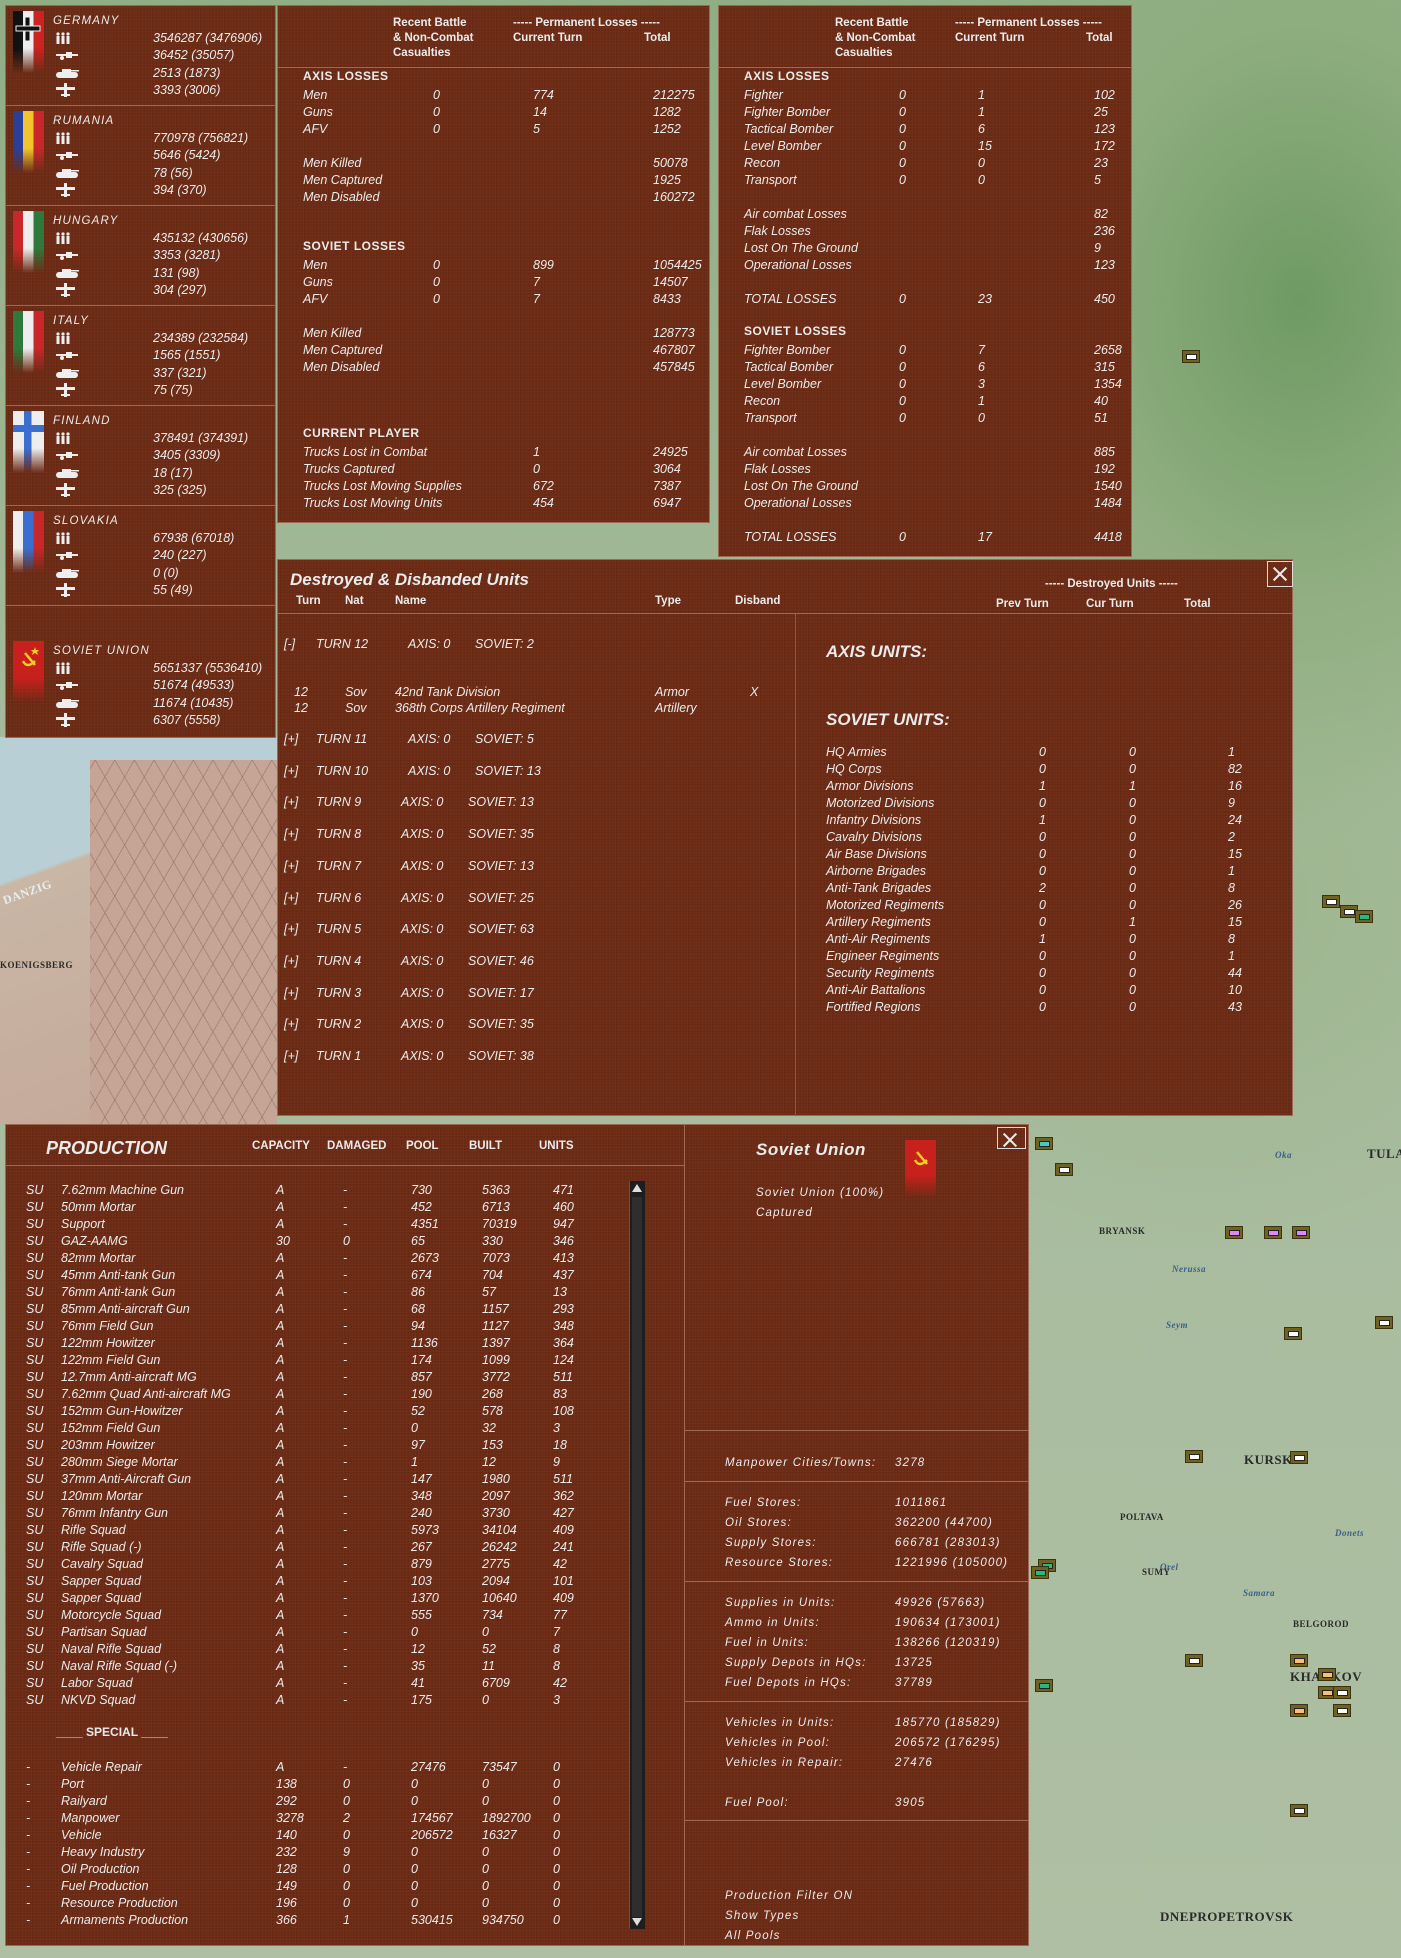 The image size is (1401, 1958). What do you see at coordinates (485, 1700) in the screenshot?
I see `cell-built: 0` at bounding box center [485, 1700].